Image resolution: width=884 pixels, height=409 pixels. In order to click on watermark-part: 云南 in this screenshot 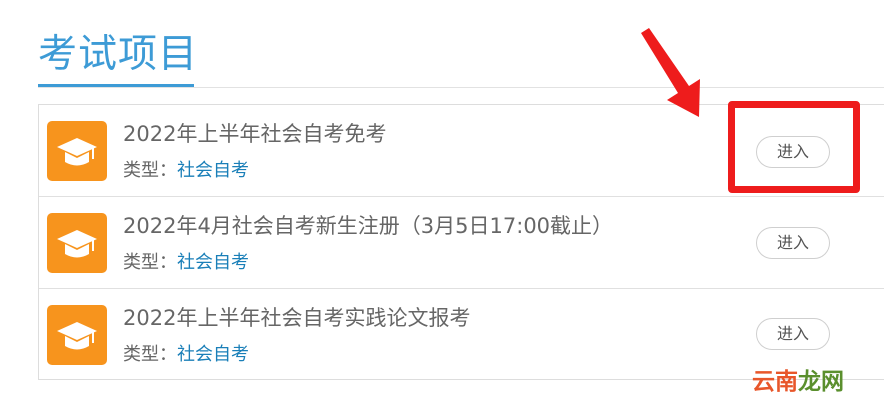, I will do `click(775, 382)`.